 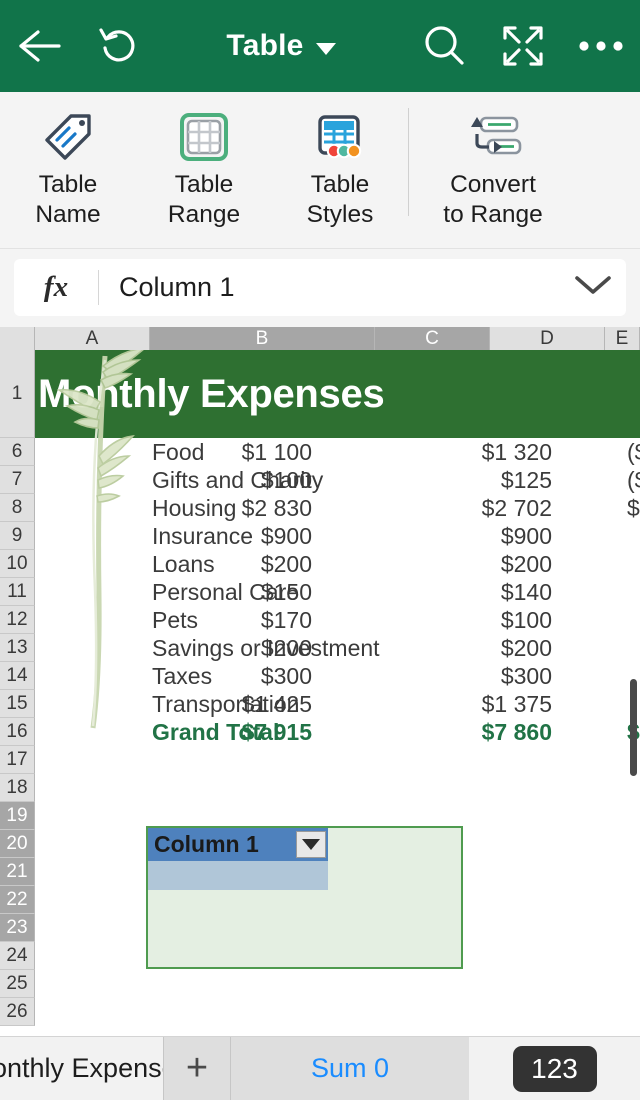 I want to click on table-row: Insurance $900 $900, so click(x=337, y=536).